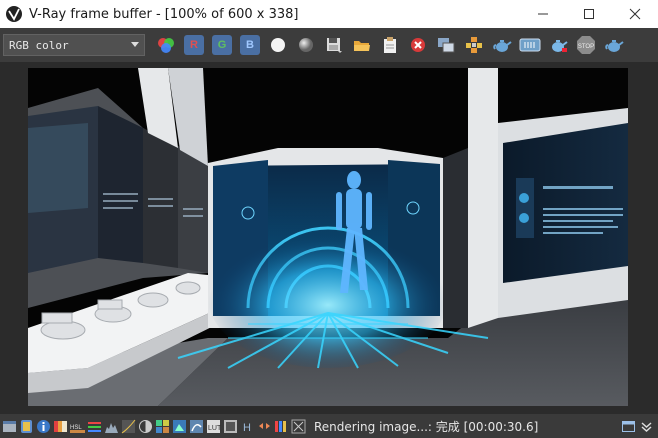  Describe the element at coordinates (135, 44) in the screenshot. I see `chevron-down-icon` at that location.